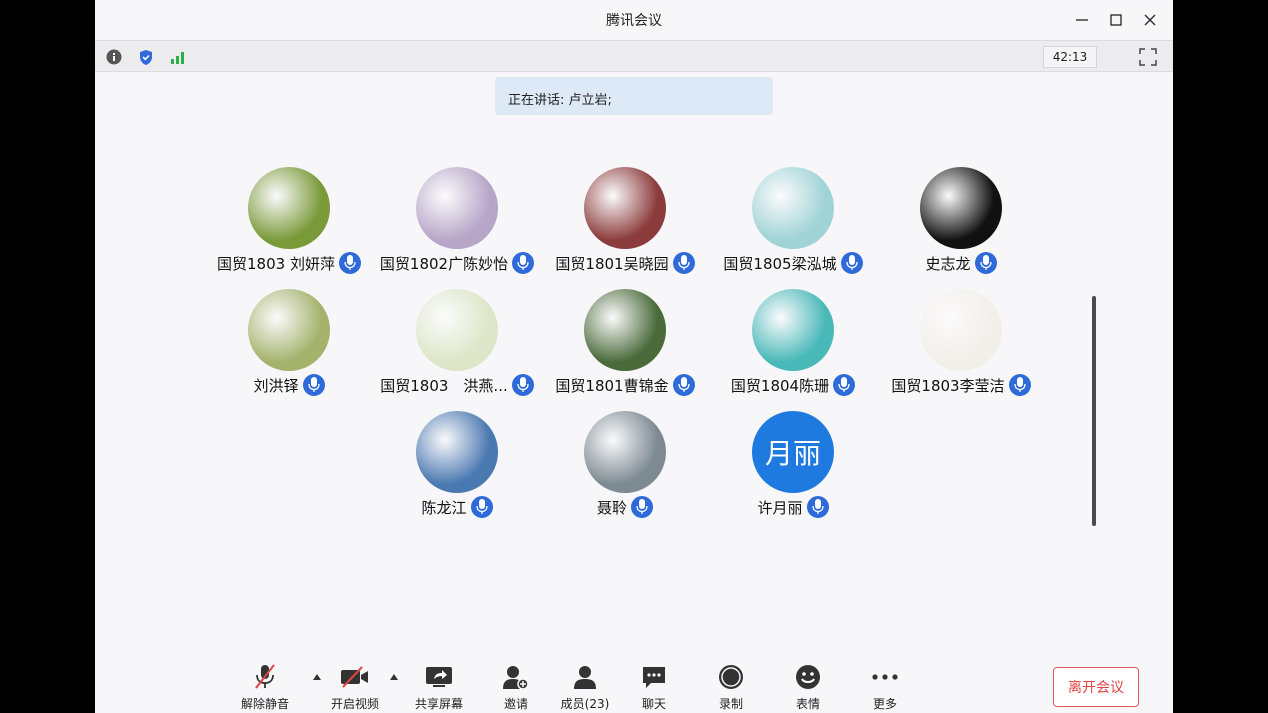 This screenshot has height=713, width=1268. Describe the element at coordinates (439, 677) in the screenshot. I see `share-screen-icon` at that location.